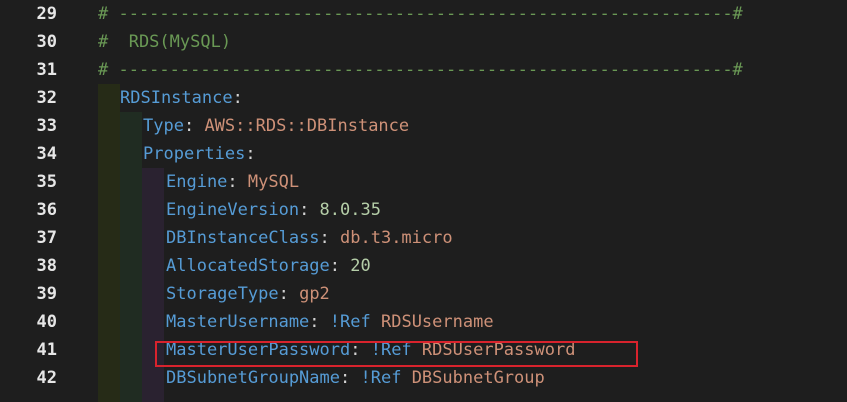  What do you see at coordinates (243, 238) in the screenshot?
I see `code-token: DBInstanceClass` at bounding box center [243, 238].